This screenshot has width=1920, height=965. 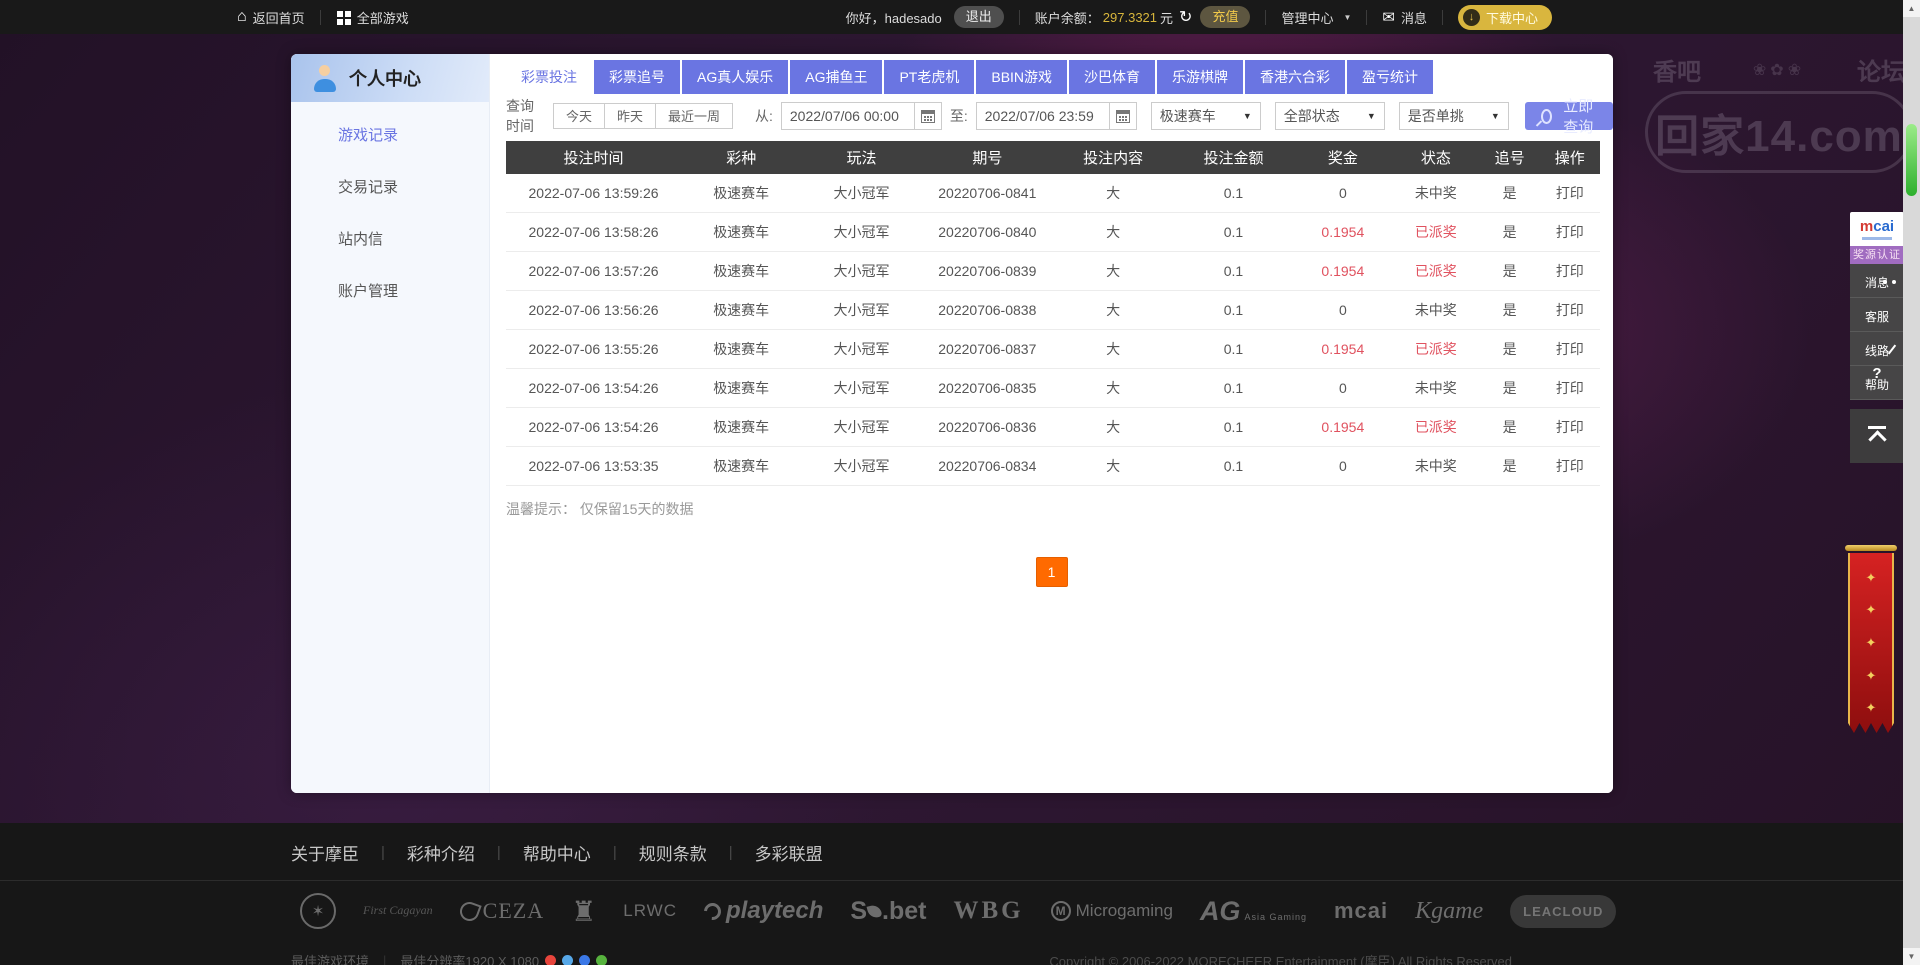 I want to click on logout-button: 退出, so click(x=978, y=17).